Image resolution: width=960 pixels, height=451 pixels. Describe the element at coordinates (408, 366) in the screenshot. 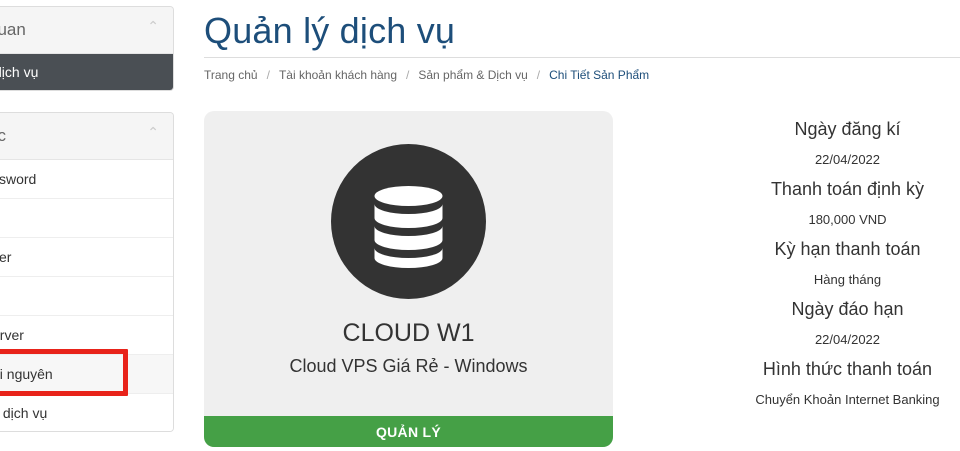

I see `product-description: Cloud VPS Giá Rẻ - Windows` at that location.